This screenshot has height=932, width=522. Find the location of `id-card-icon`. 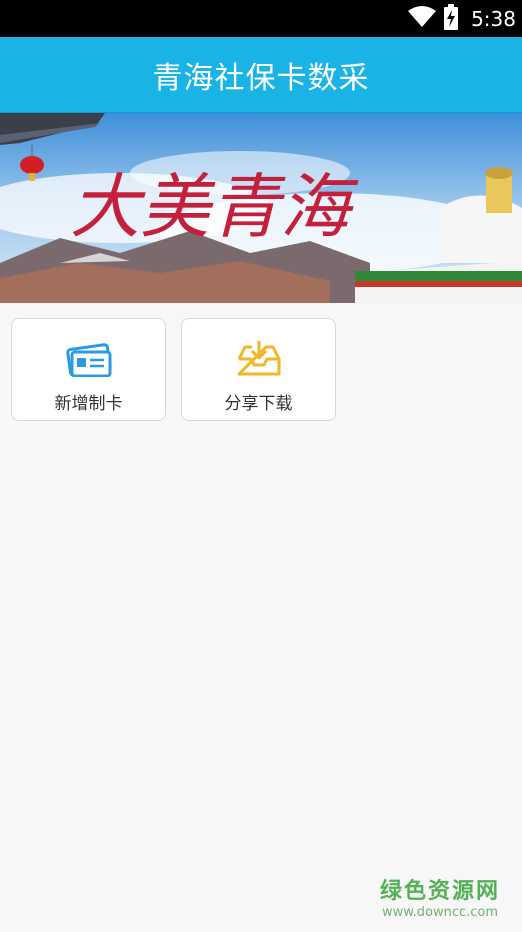

id-card-icon is located at coordinates (88, 360).